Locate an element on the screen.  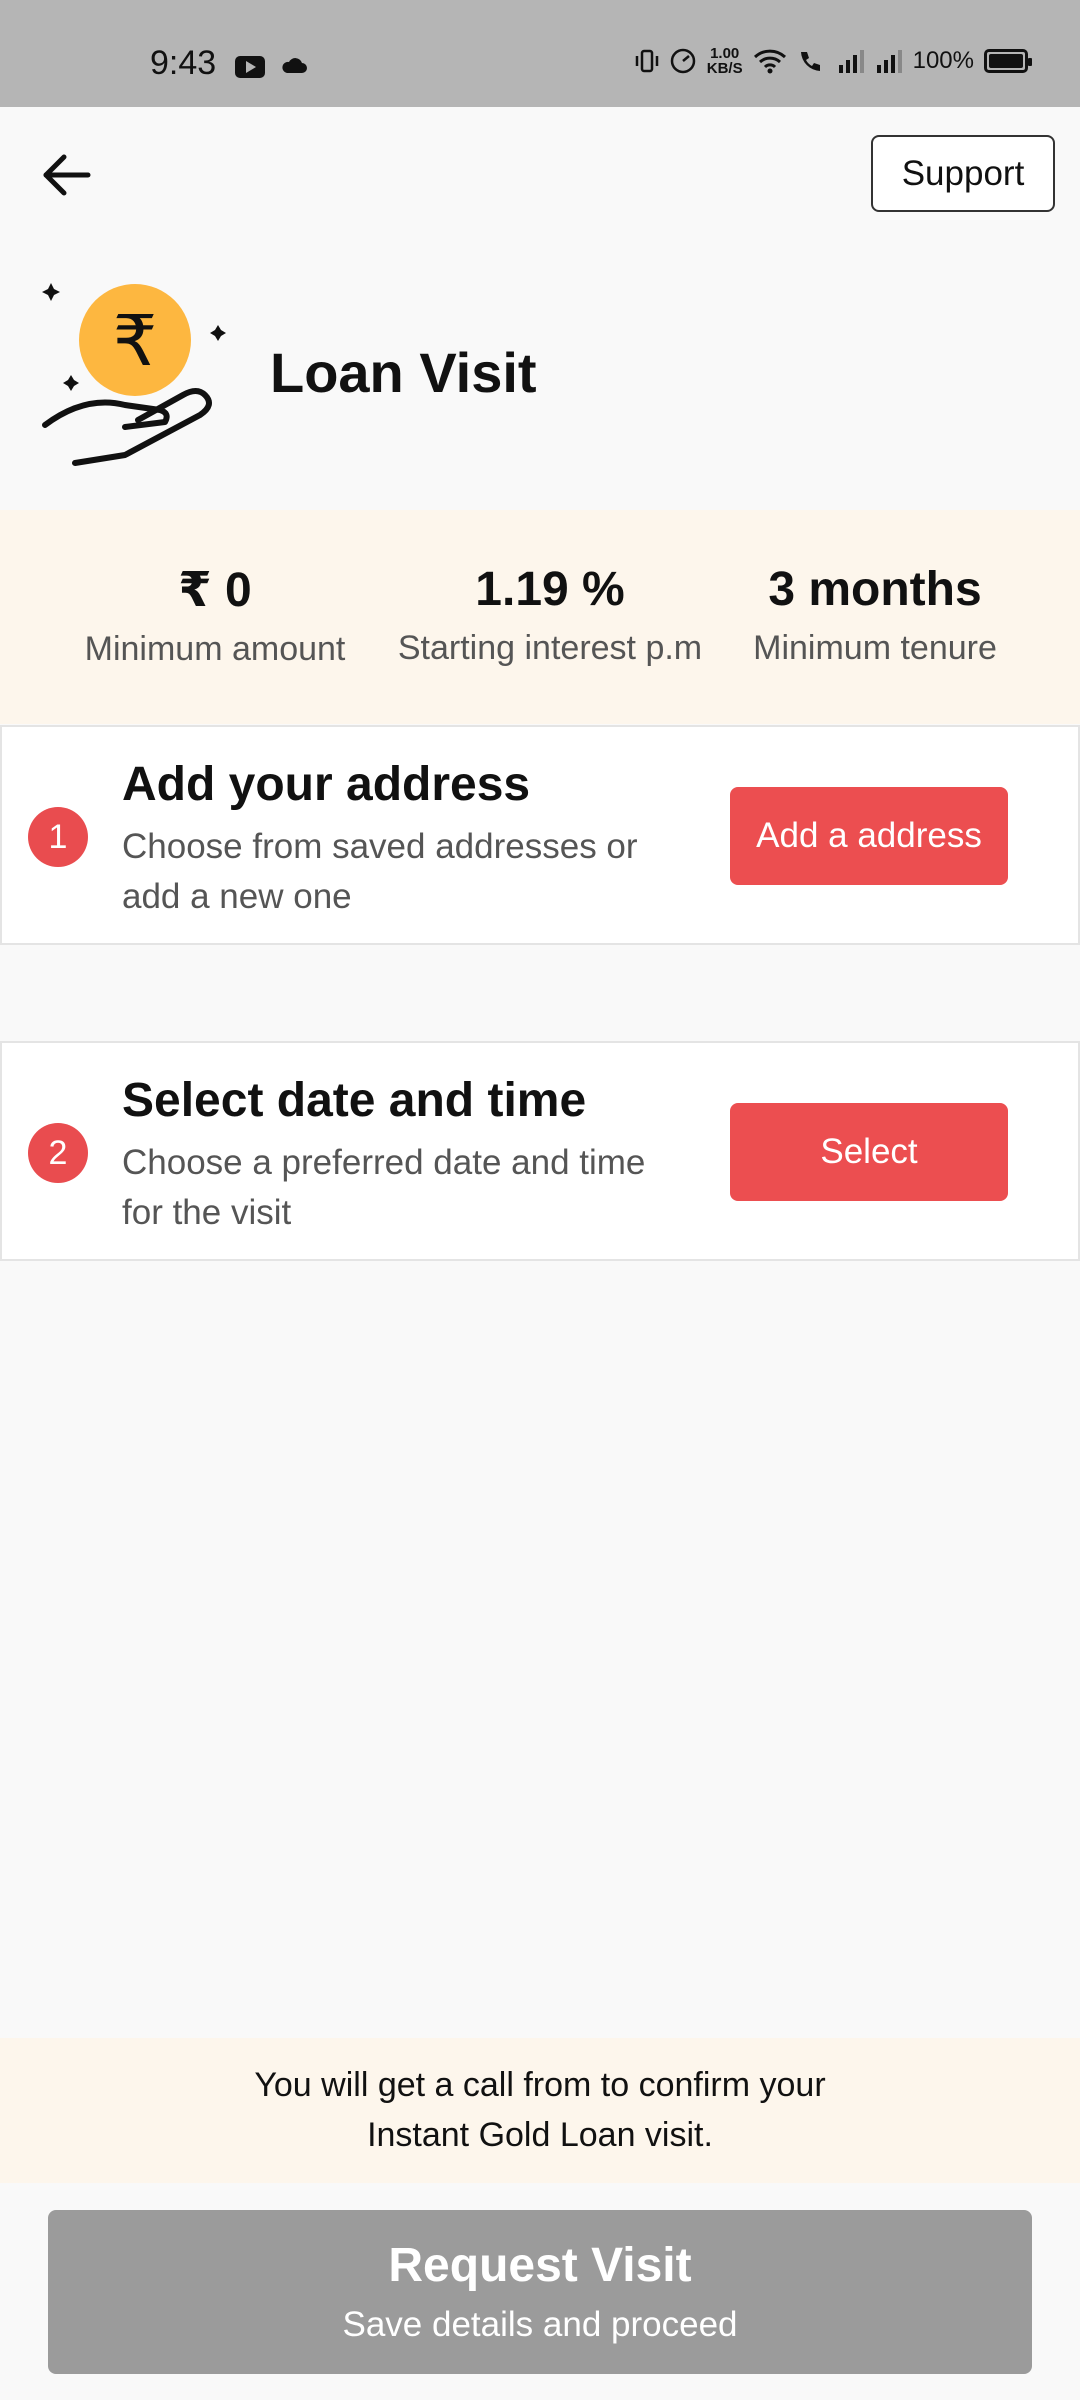
youtube-notification-icon is located at coordinates (250, 67).